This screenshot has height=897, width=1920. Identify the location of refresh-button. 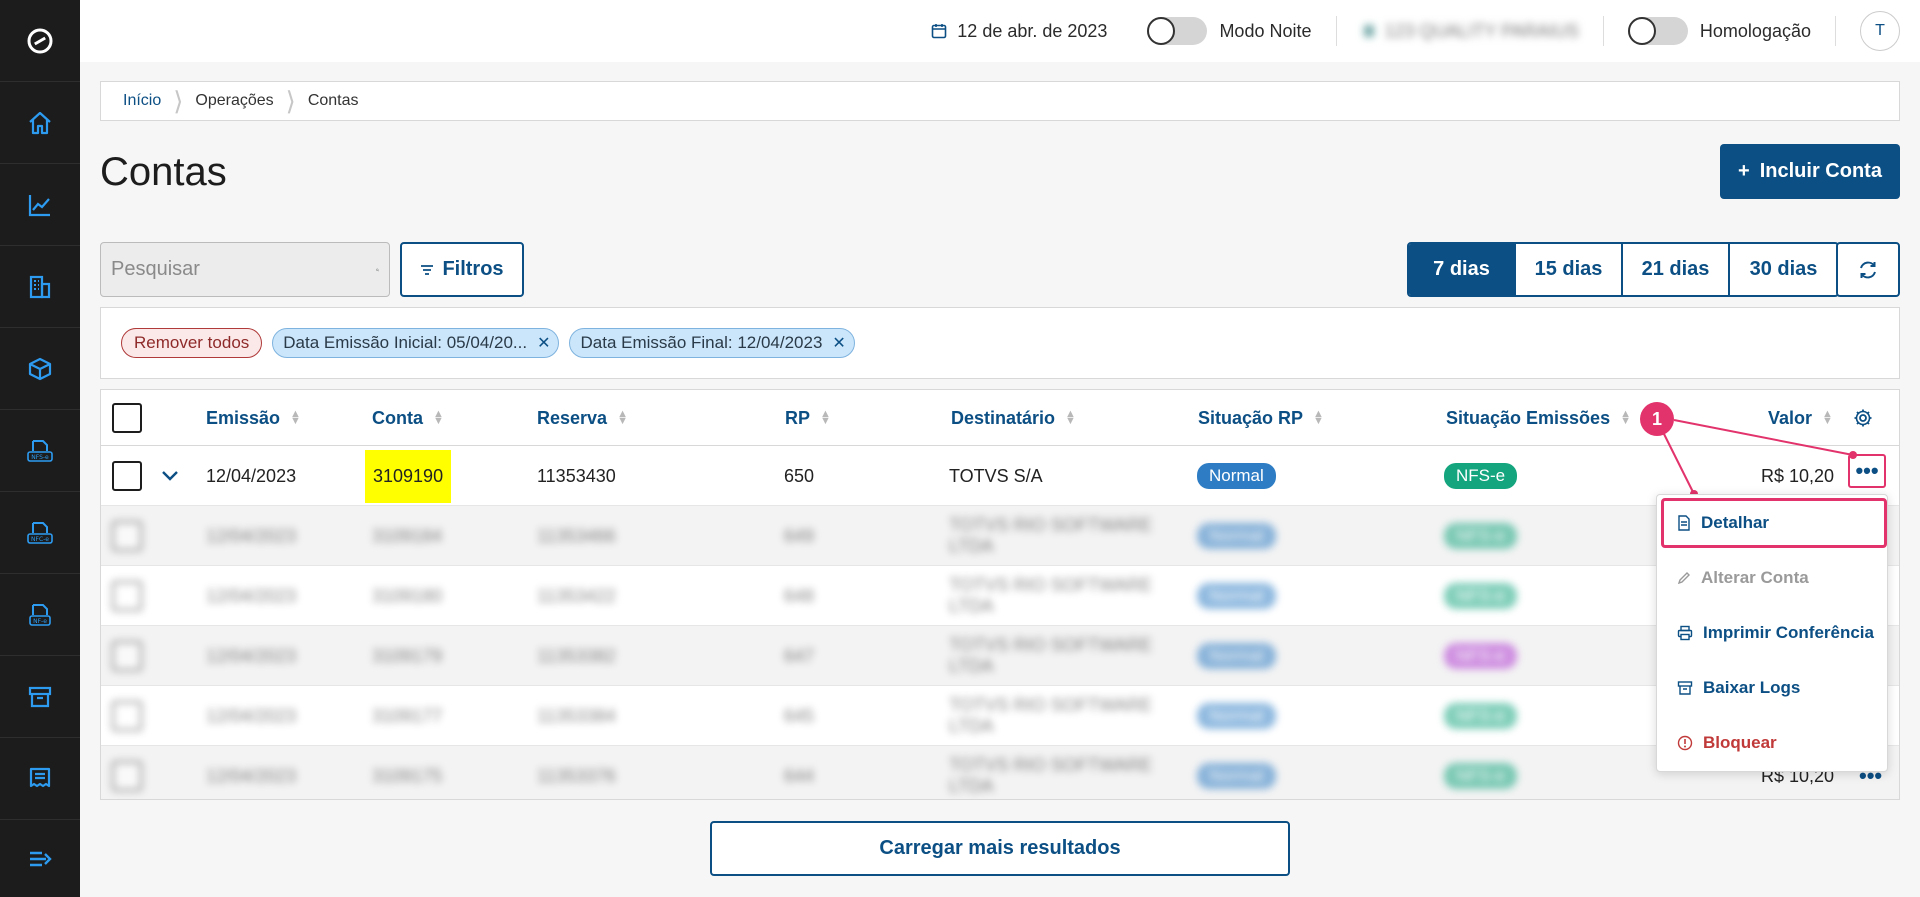
(1868, 269).